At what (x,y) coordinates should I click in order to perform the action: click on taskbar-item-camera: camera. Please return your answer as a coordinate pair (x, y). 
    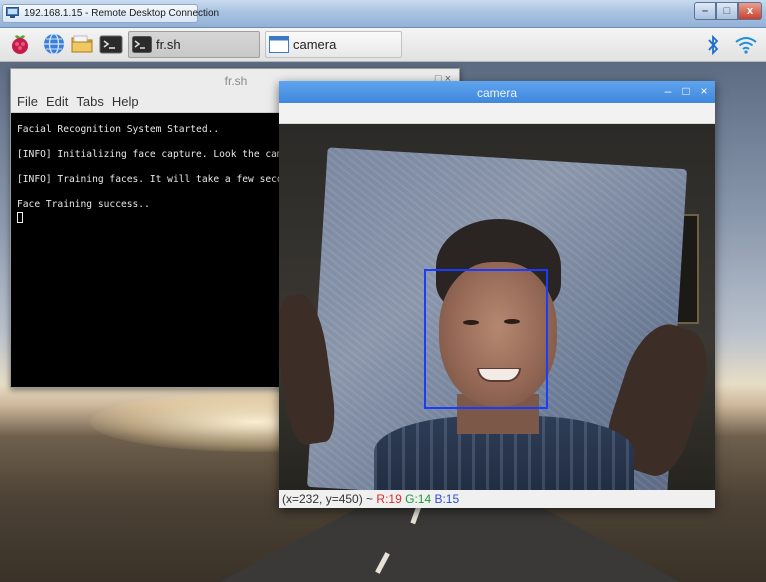
    Looking at the image, I should click on (333, 44).